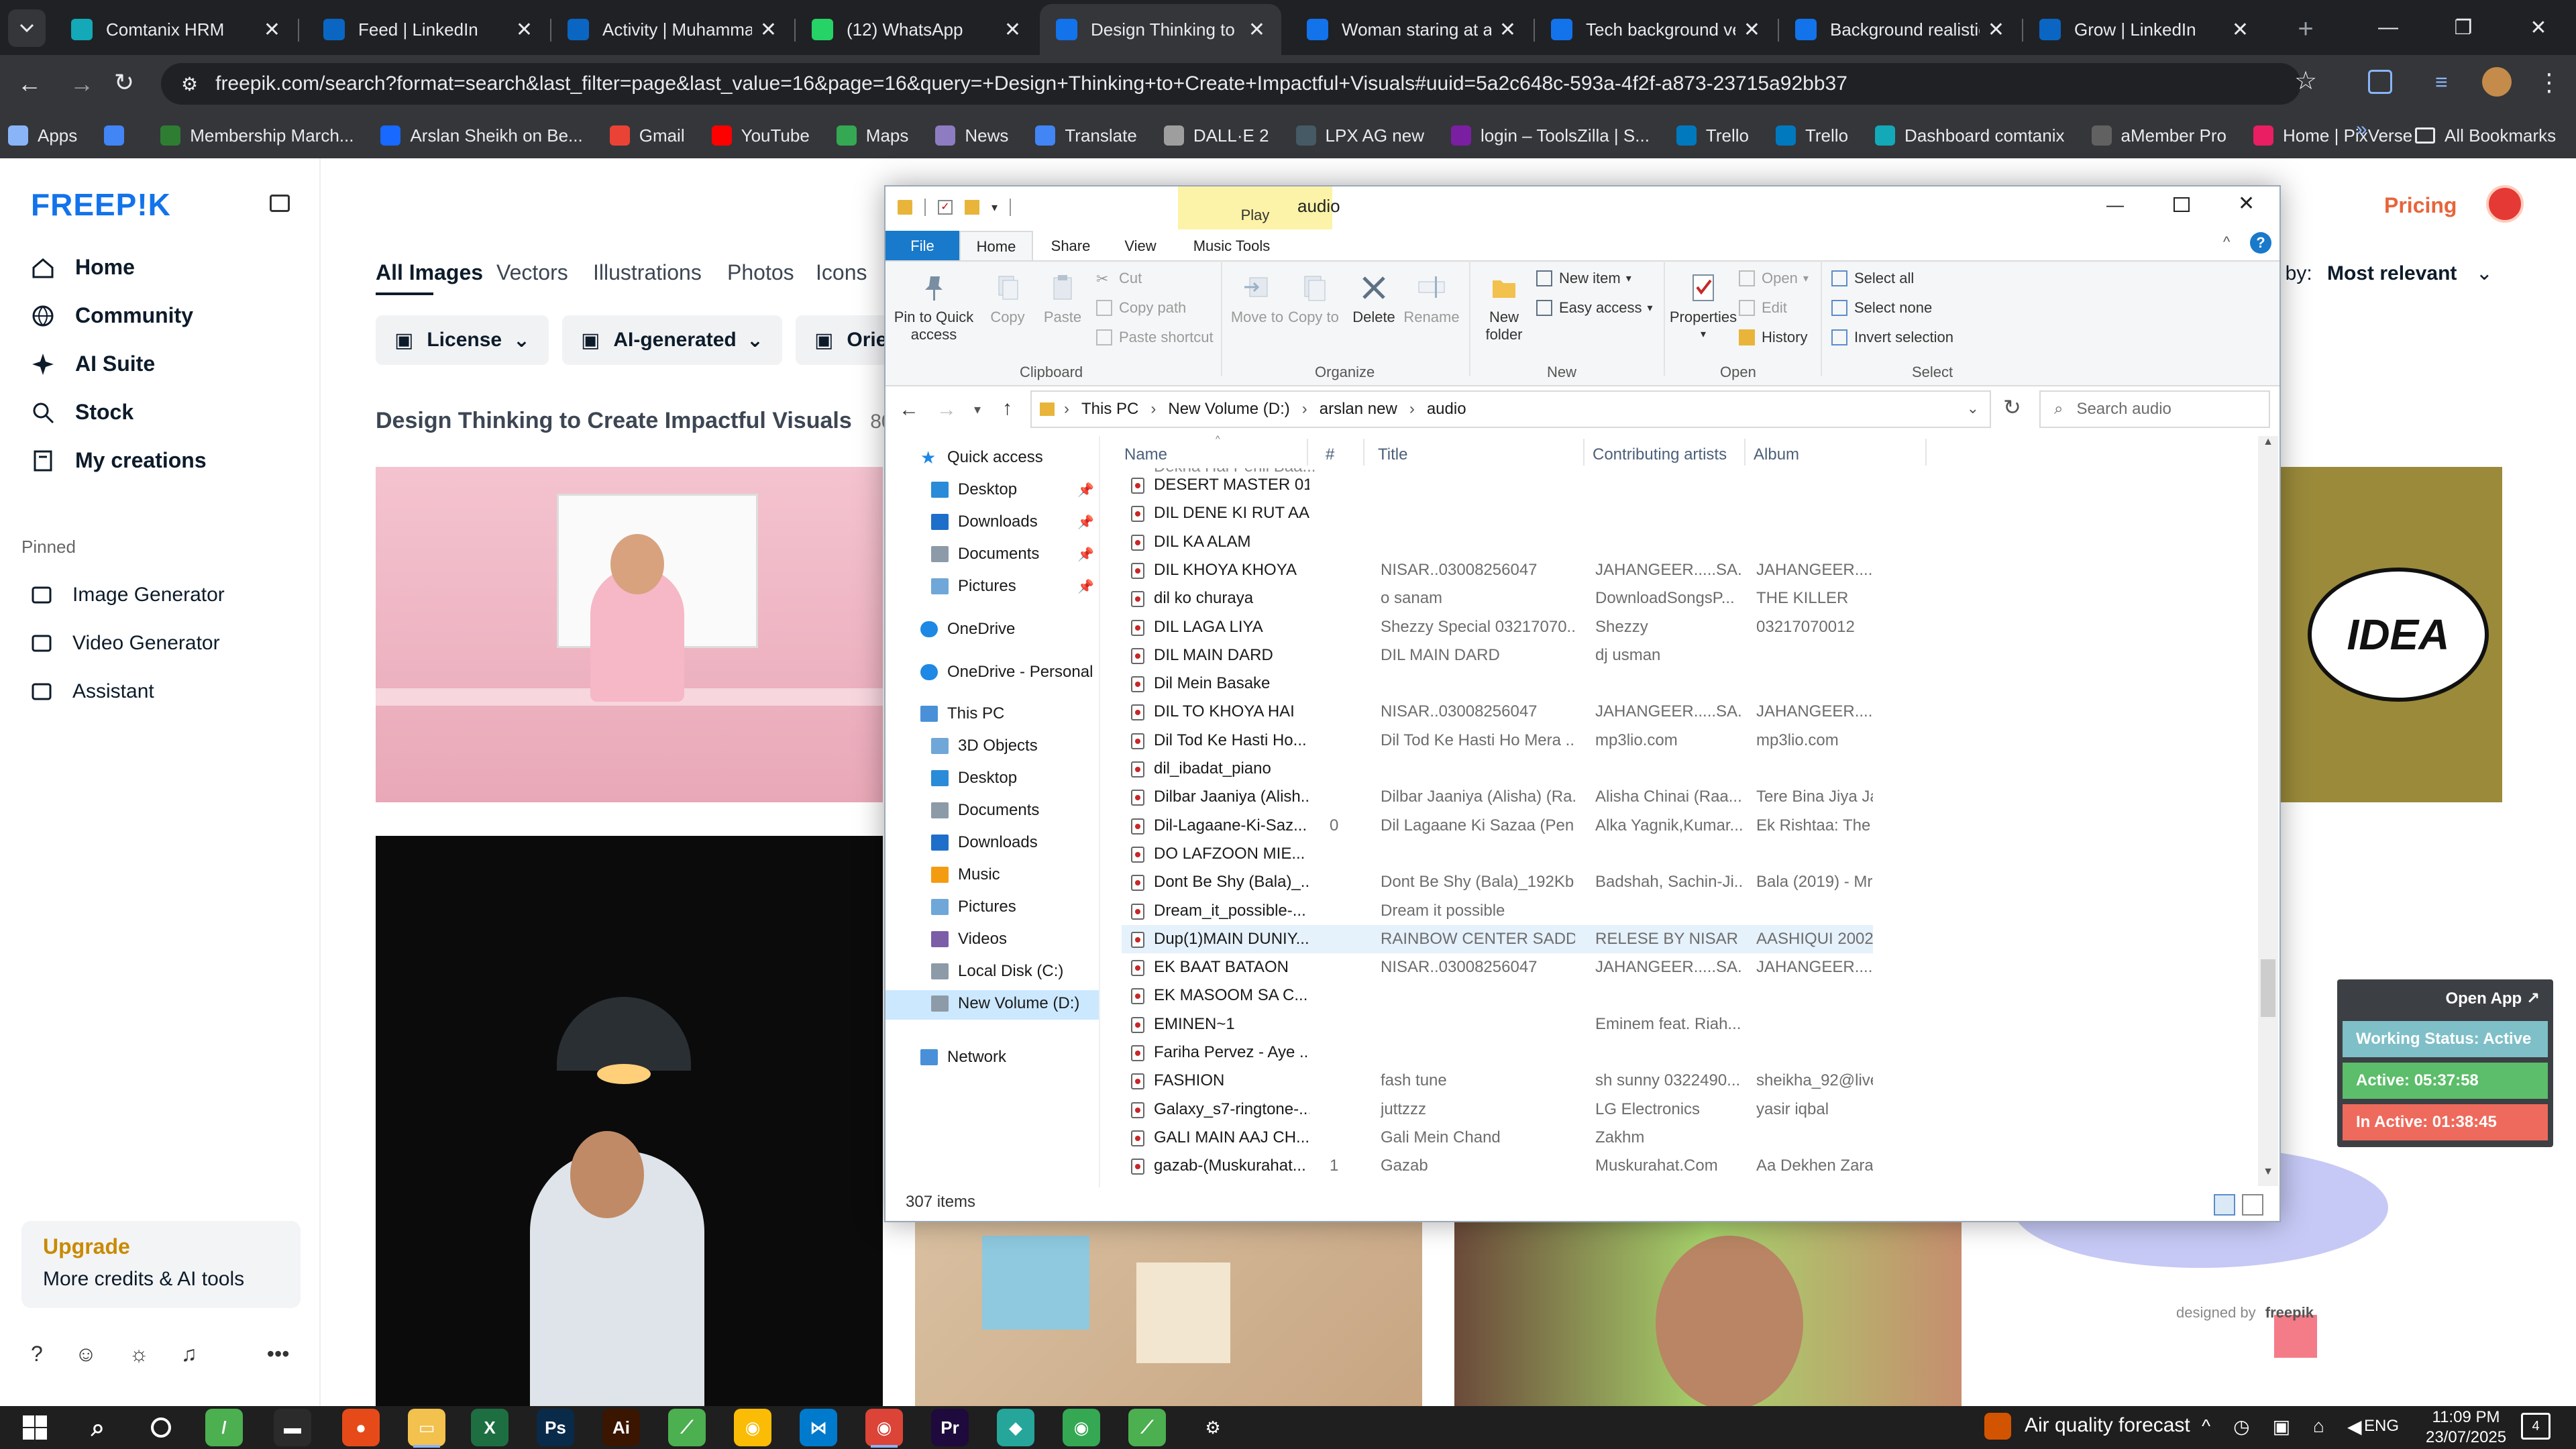 Image resolution: width=2576 pixels, height=1449 pixels. What do you see at coordinates (86, 1354) in the screenshot?
I see `discord-icon: ☺` at bounding box center [86, 1354].